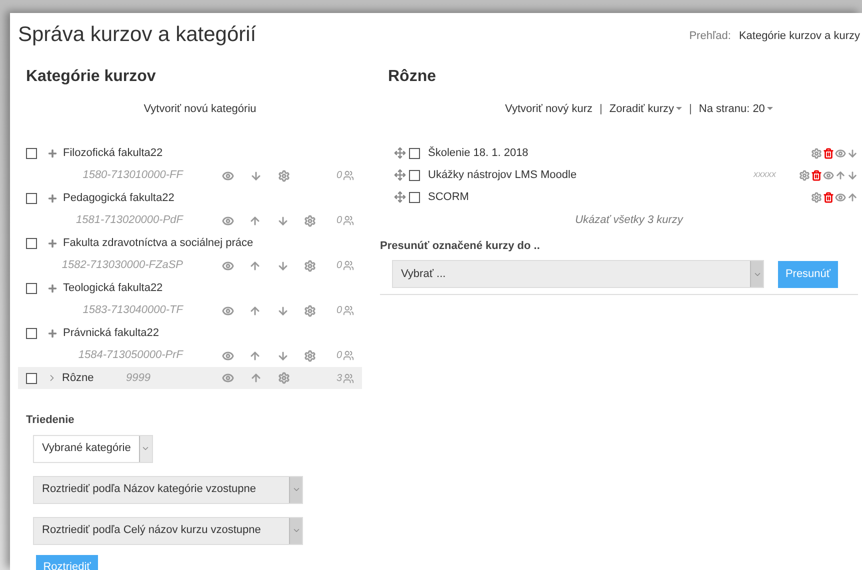 Image resolution: width=862 pixels, height=570 pixels. Describe the element at coordinates (549, 108) in the screenshot. I see `create-course-link: Vytvoriť nový kurz` at that location.